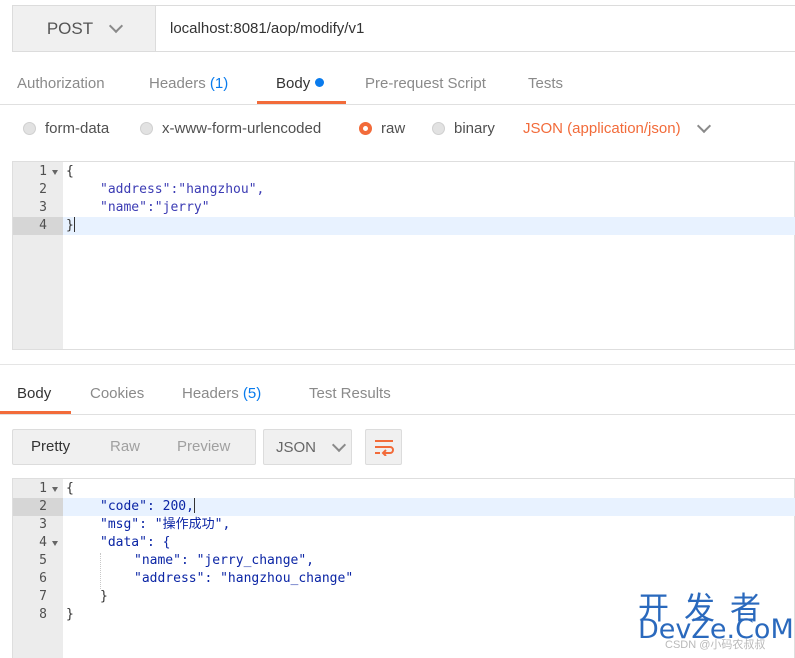 Image resolution: width=795 pixels, height=658 pixels. What do you see at coordinates (188, 85) in the screenshot?
I see `tab-headers: Headers (1)` at bounding box center [188, 85].